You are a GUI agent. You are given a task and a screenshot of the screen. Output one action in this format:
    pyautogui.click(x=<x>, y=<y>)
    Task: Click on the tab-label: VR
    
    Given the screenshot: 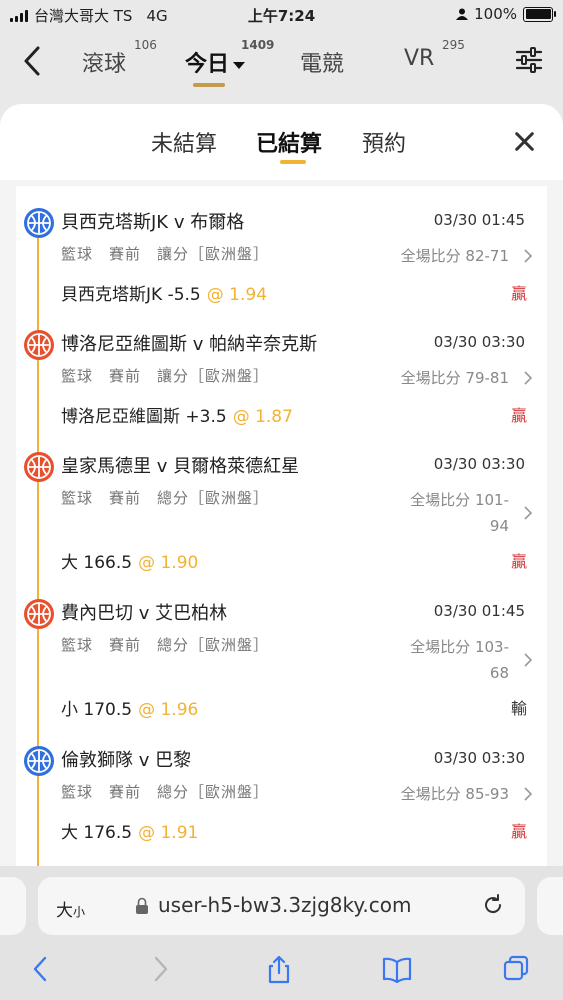 What is the action you would take?
    pyautogui.click(x=419, y=58)
    